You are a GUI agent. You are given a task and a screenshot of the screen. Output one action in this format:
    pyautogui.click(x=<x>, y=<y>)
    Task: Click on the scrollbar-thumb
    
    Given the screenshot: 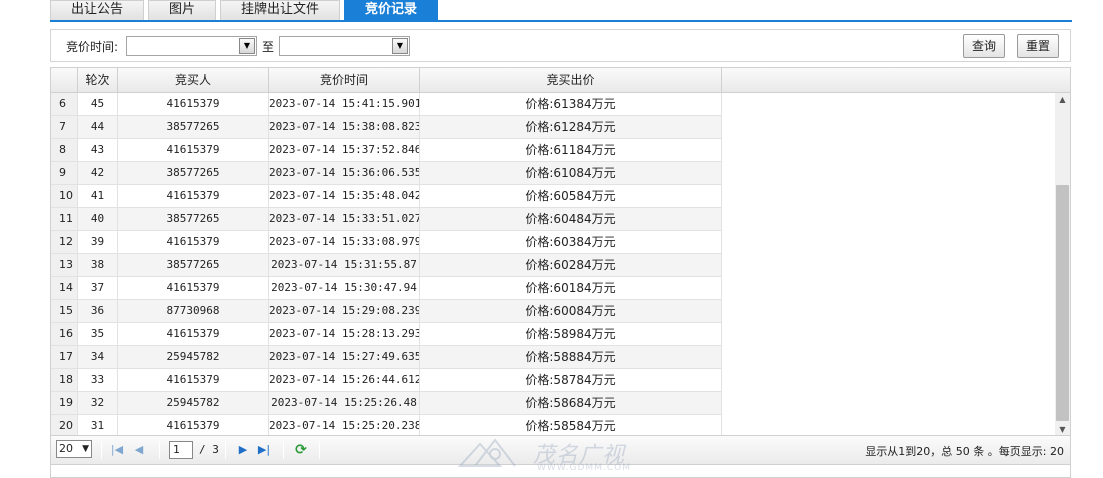 What is the action you would take?
    pyautogui.click(x=1062, y=303)
    